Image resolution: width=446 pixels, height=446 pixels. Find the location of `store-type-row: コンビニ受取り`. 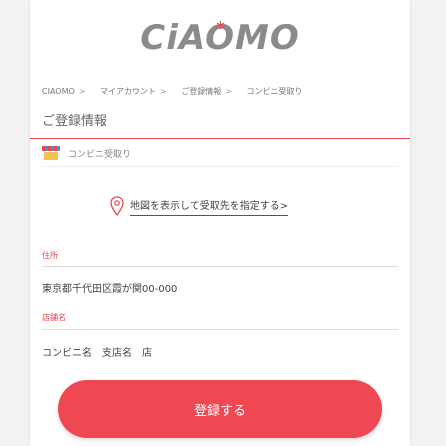

store-type-row: コンビニ受取り is located at coordinates (86, 153).